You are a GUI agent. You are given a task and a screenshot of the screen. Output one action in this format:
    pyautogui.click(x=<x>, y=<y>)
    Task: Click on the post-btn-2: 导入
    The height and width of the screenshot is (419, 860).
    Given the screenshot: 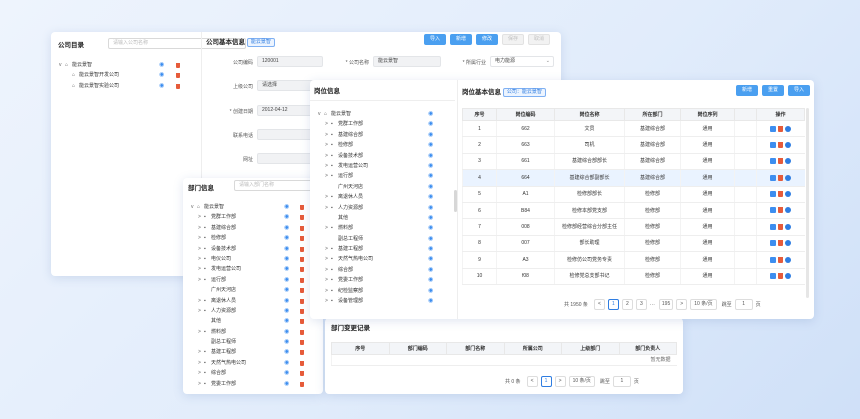 What is the action you would take?
    pyautogui.click(x=799, y=90)
    